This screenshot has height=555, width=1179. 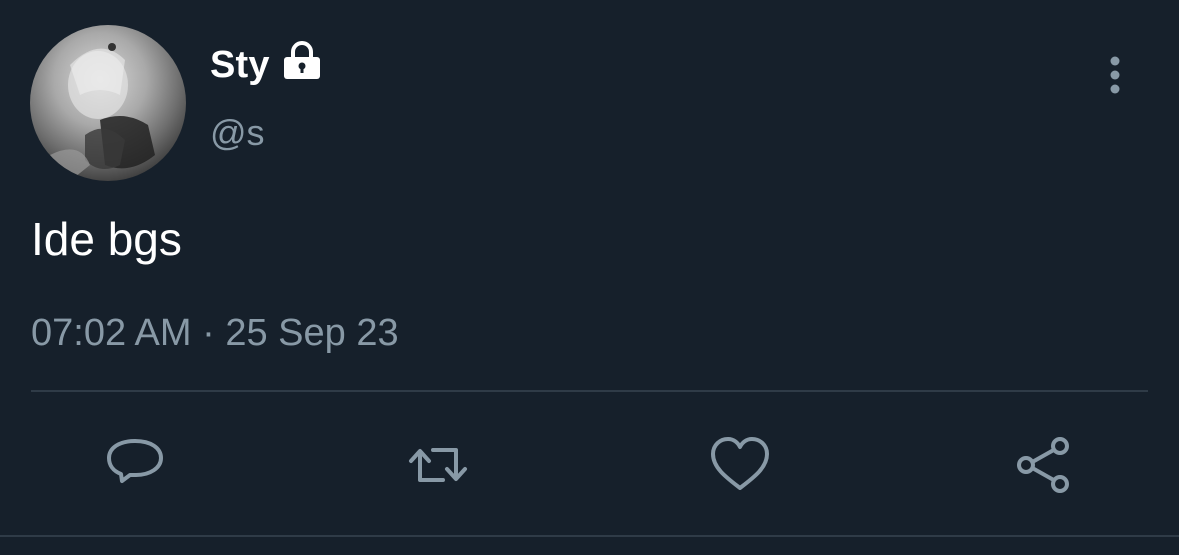 What do you see at coordinates (302, 61) in the screenshot?
I see `lock-icon` at bounding box center [302, 61].